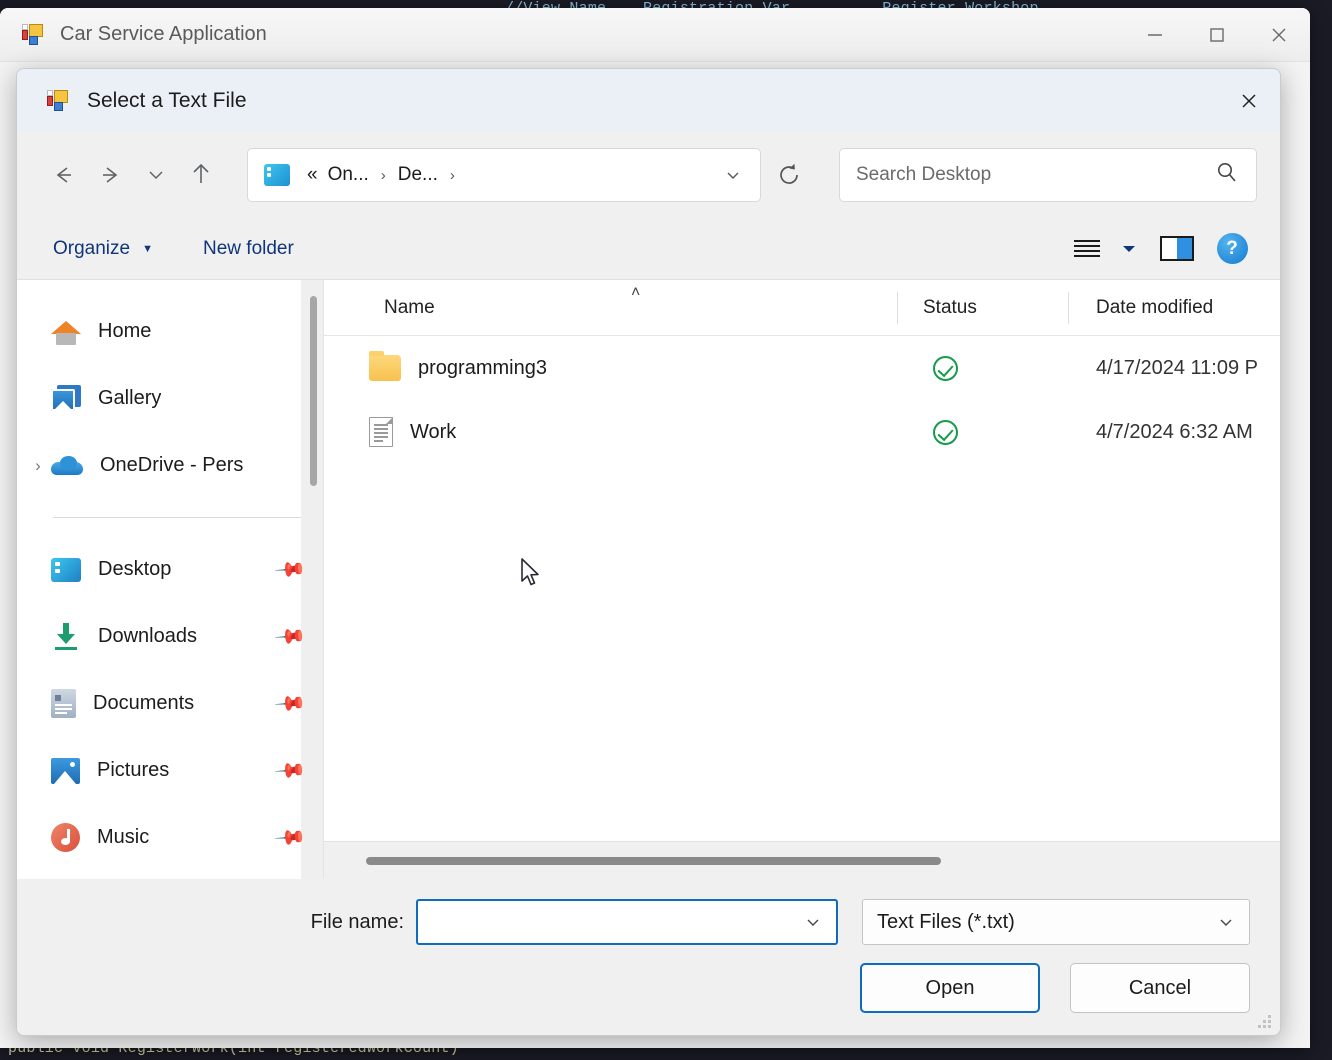 The image size is (1332, 1060). I want to click on back-icon, so click(63, 175).